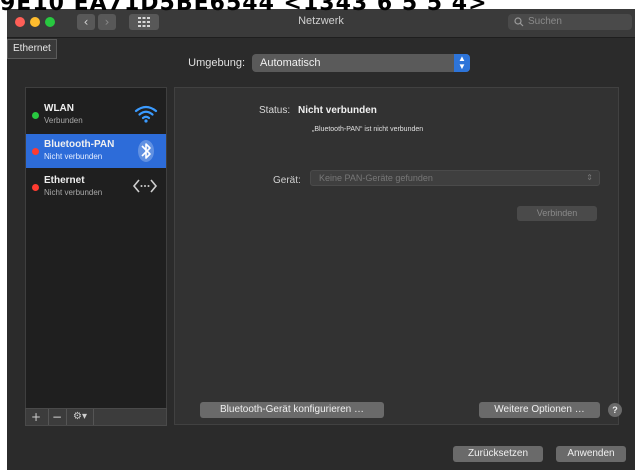 The height and width of the screenshot is (470, 635). I want to click on service-item-ethernet: Ethernet Nicht verbunden, so click(96, 187).